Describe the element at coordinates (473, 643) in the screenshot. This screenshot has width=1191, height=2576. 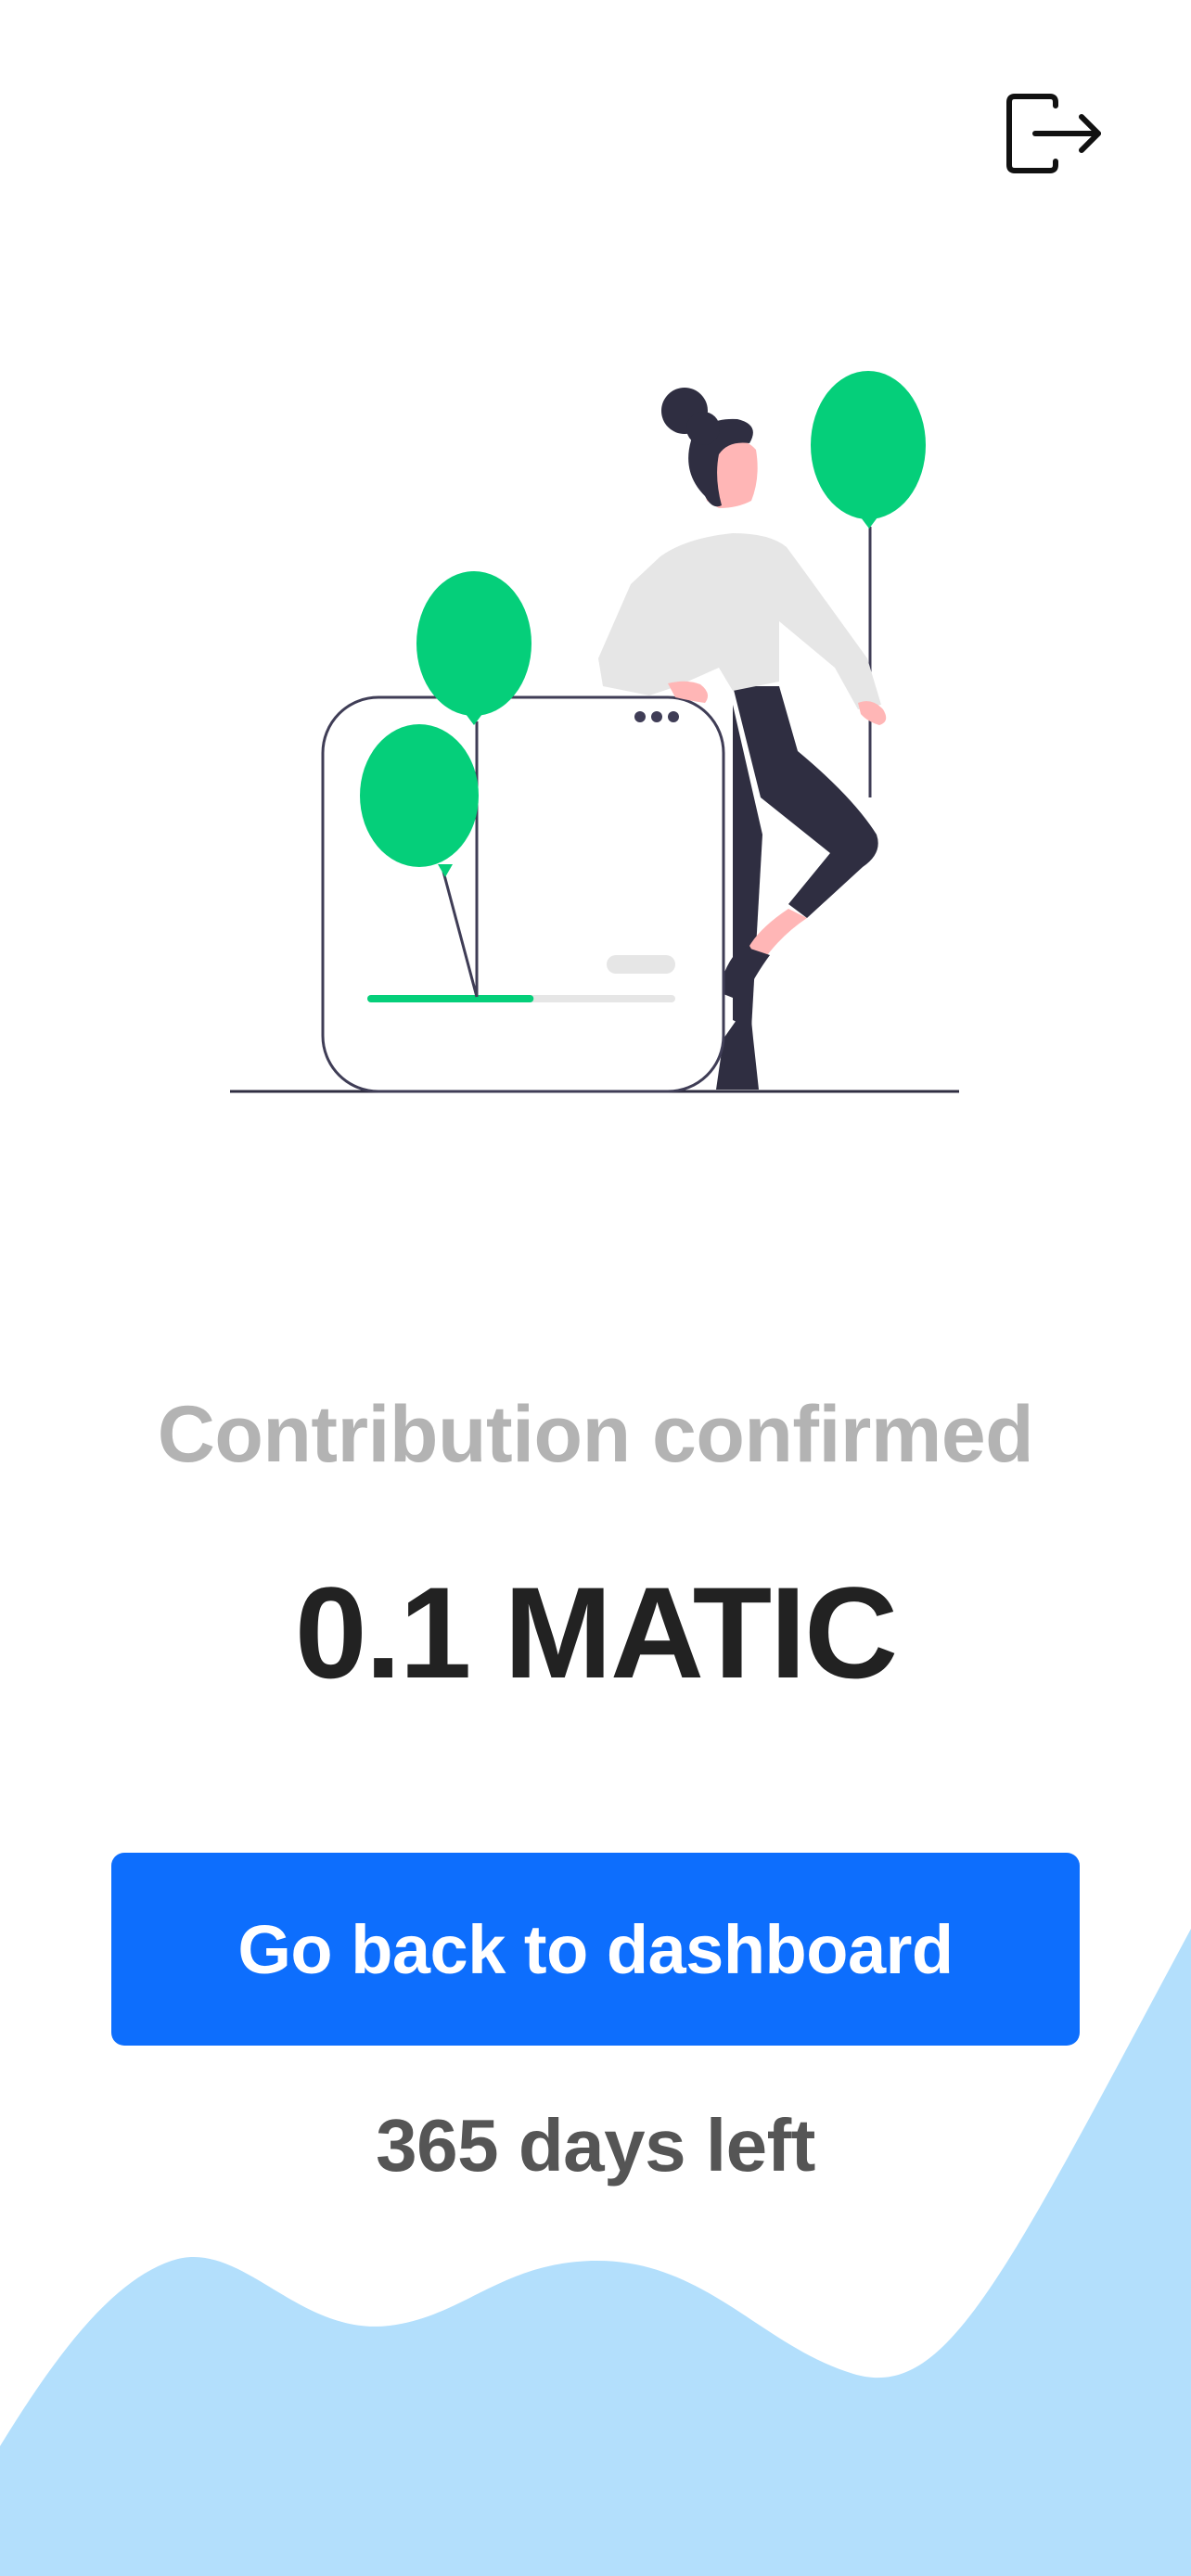
I see `balloon-upper-left` at that location.